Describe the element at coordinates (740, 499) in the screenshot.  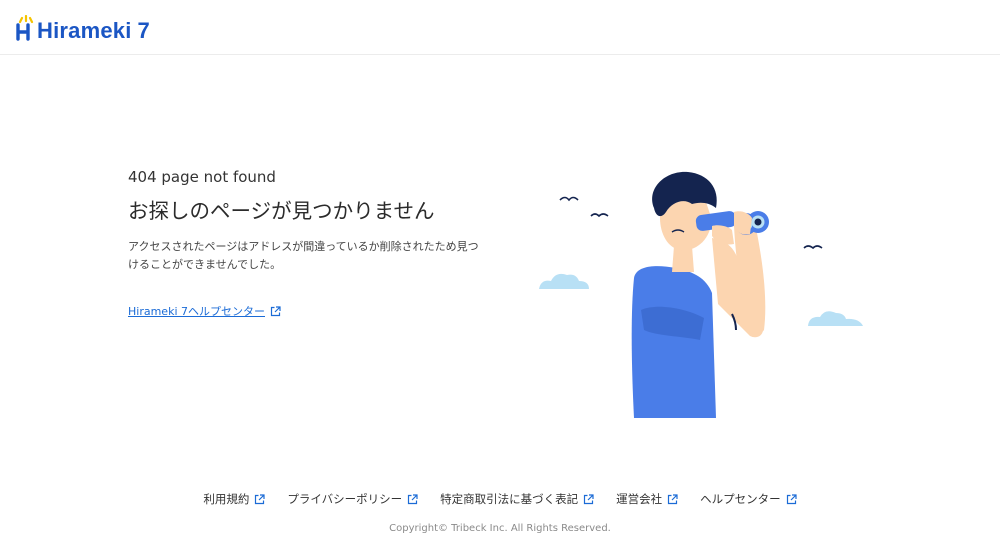
I see `footer-link-label: ヘルプセンター` at that location.